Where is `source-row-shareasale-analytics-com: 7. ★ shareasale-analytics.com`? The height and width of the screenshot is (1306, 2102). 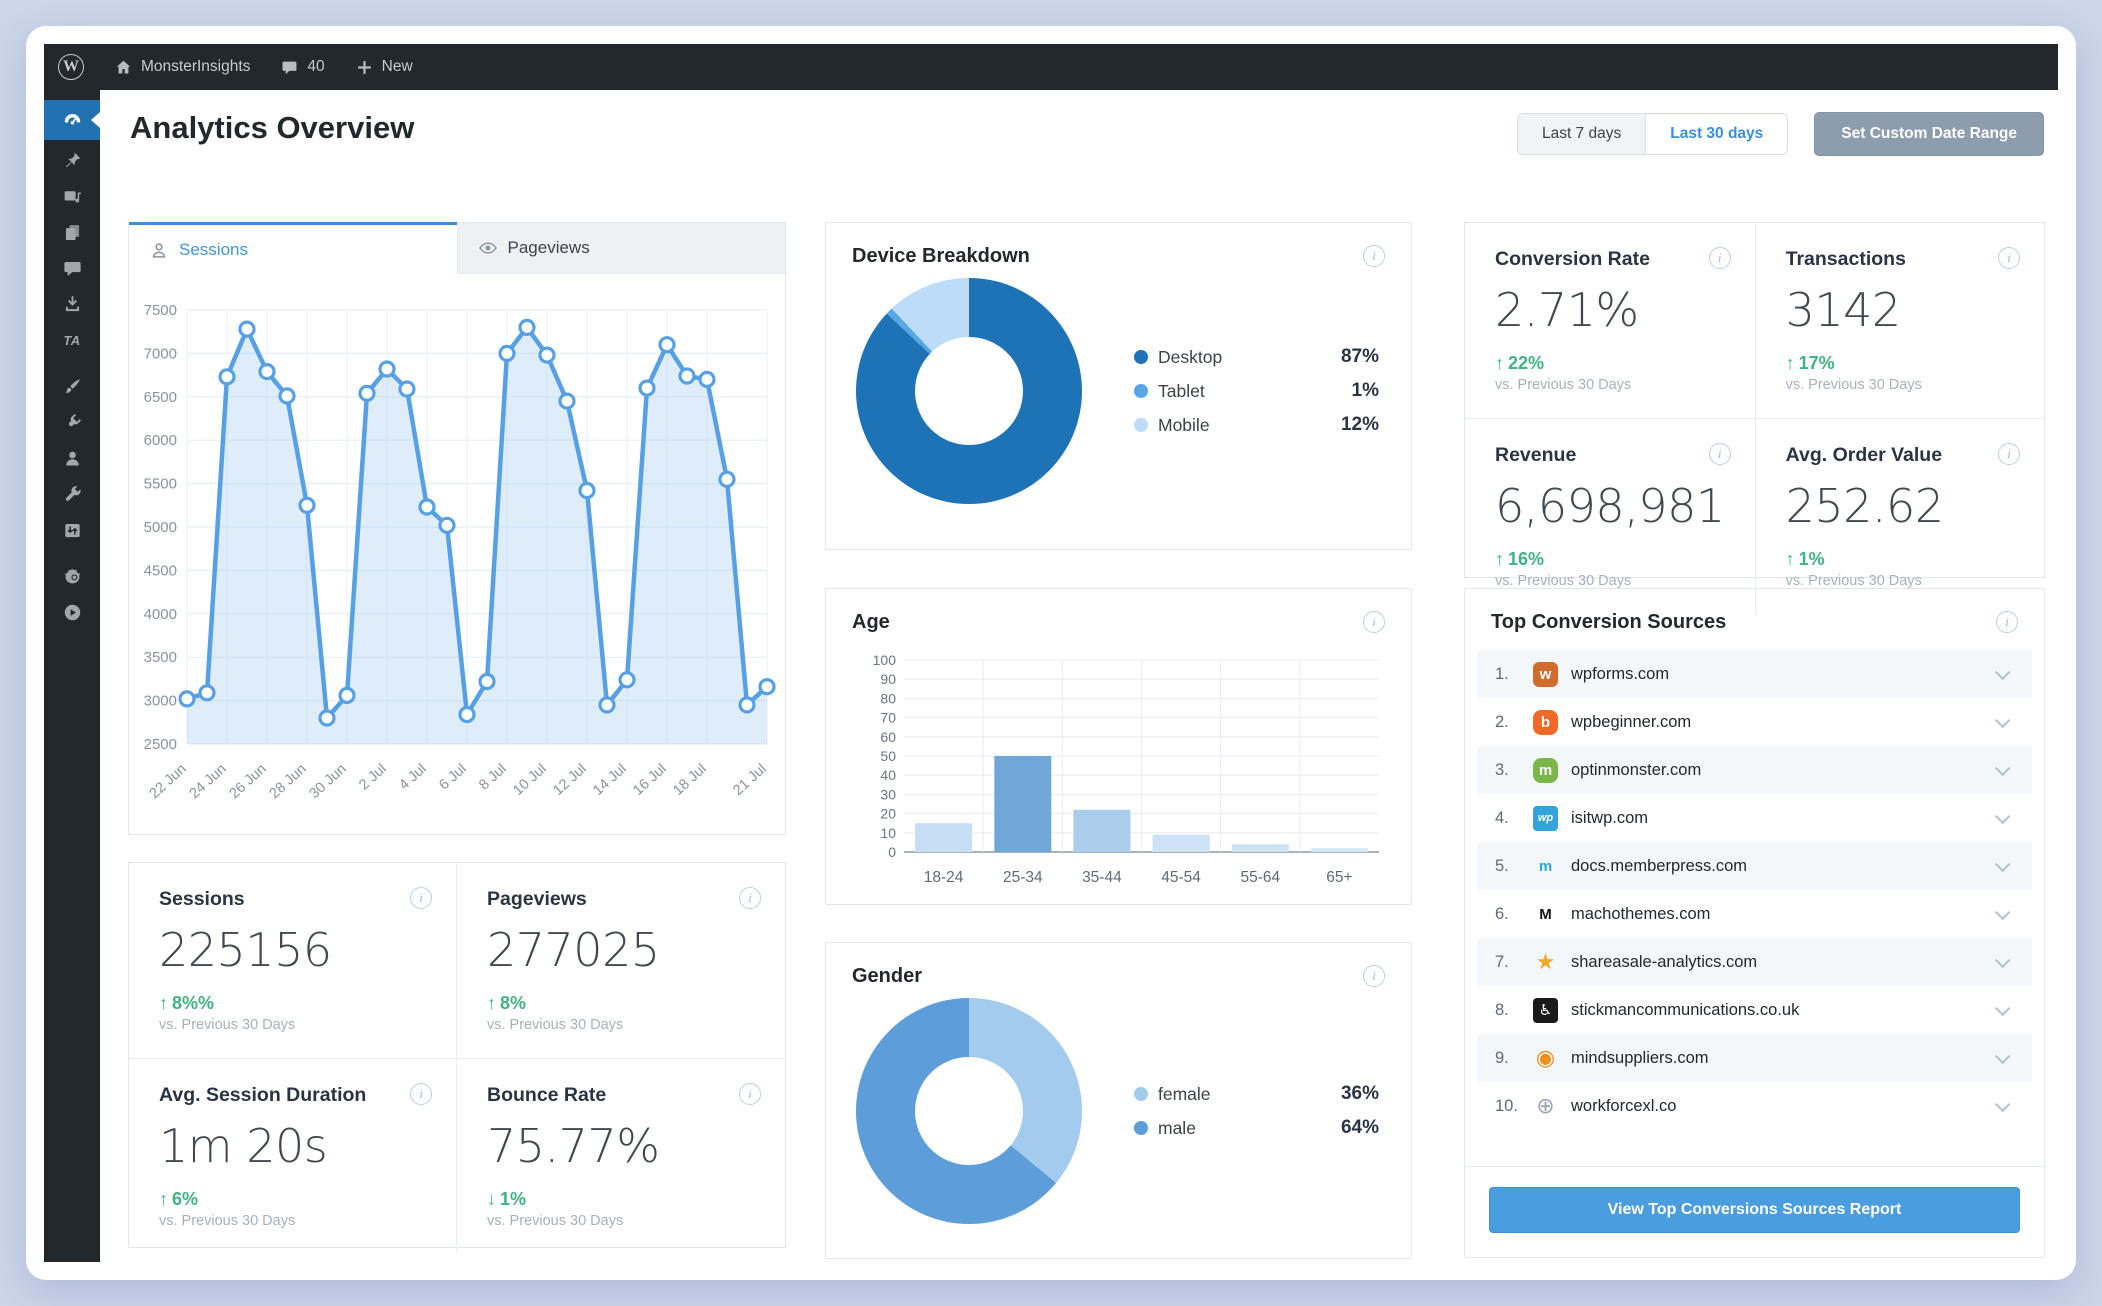
source-row-shareasale-analytics-com: 7. ★ shareasale-analytics.com is located at coordinates (1754, 962).